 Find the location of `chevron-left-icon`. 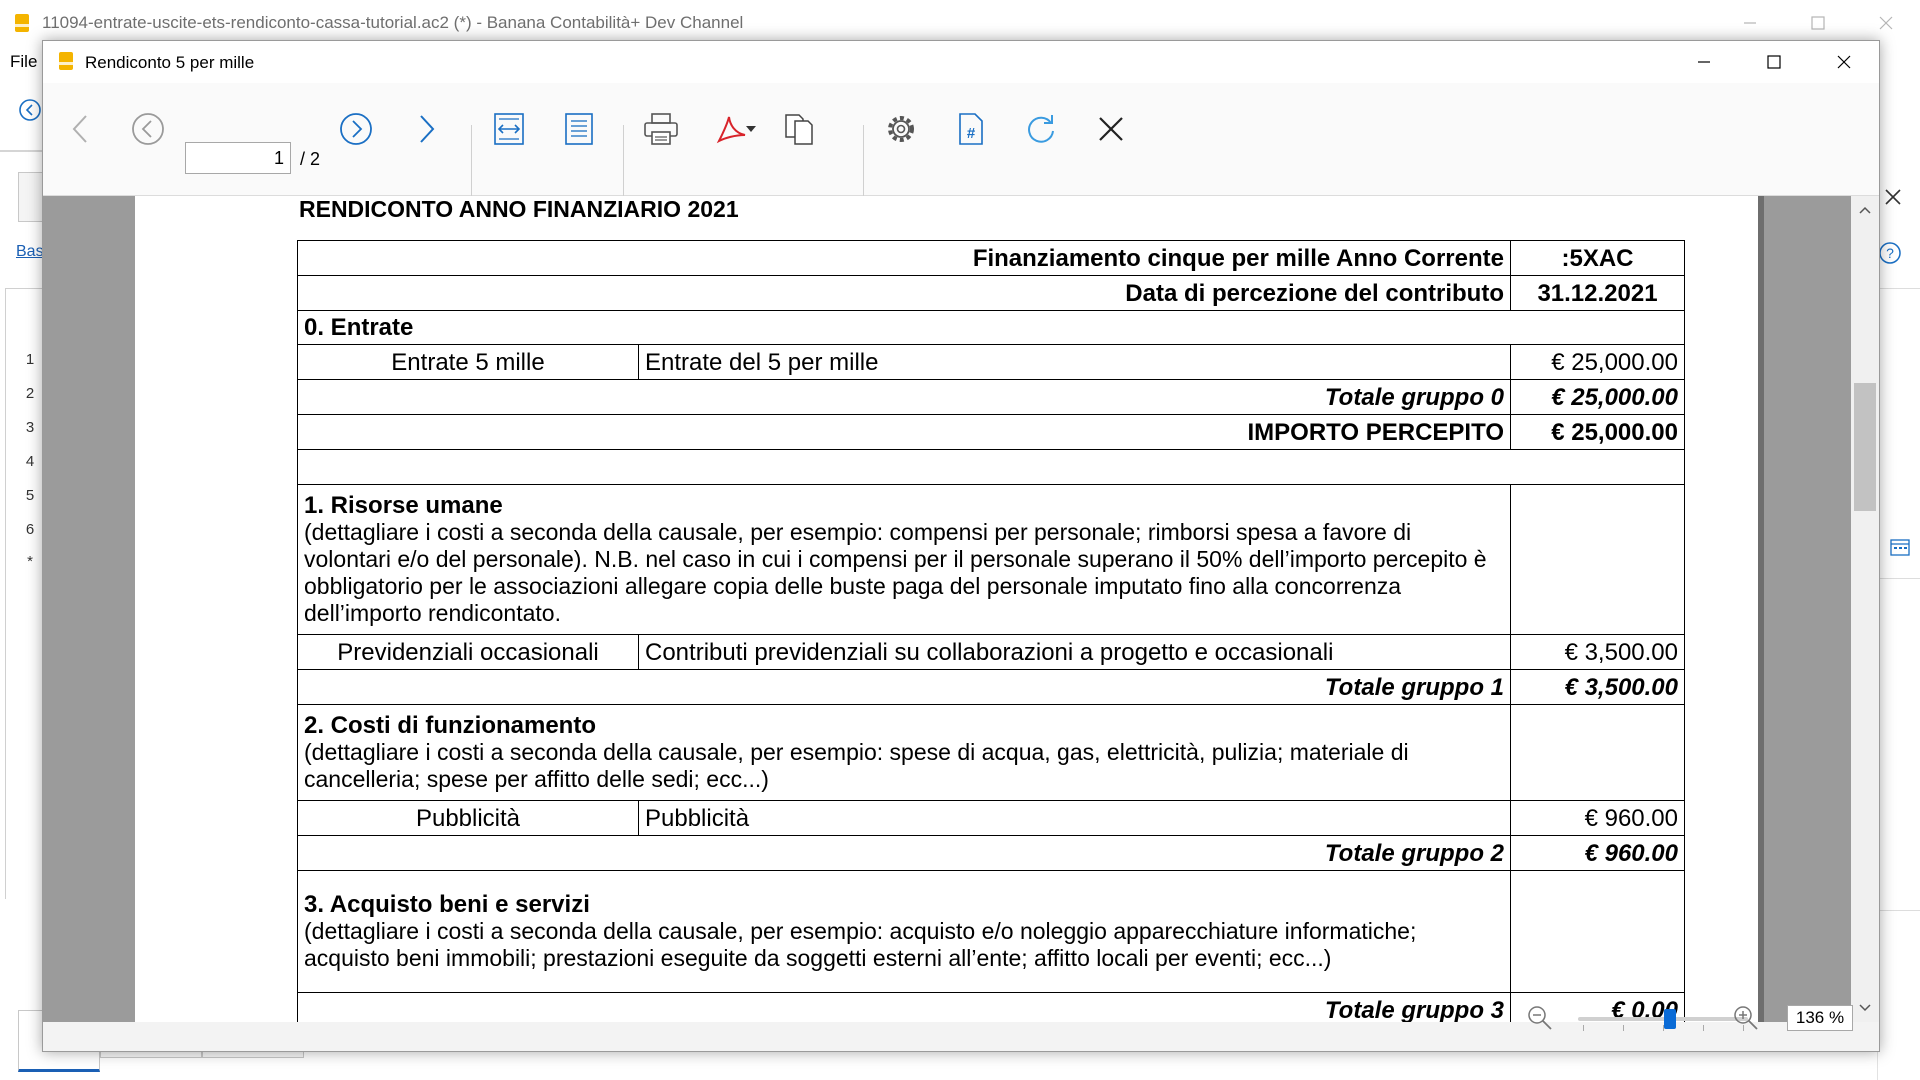

chevron-left-icon is located at coordinates (79, 129).